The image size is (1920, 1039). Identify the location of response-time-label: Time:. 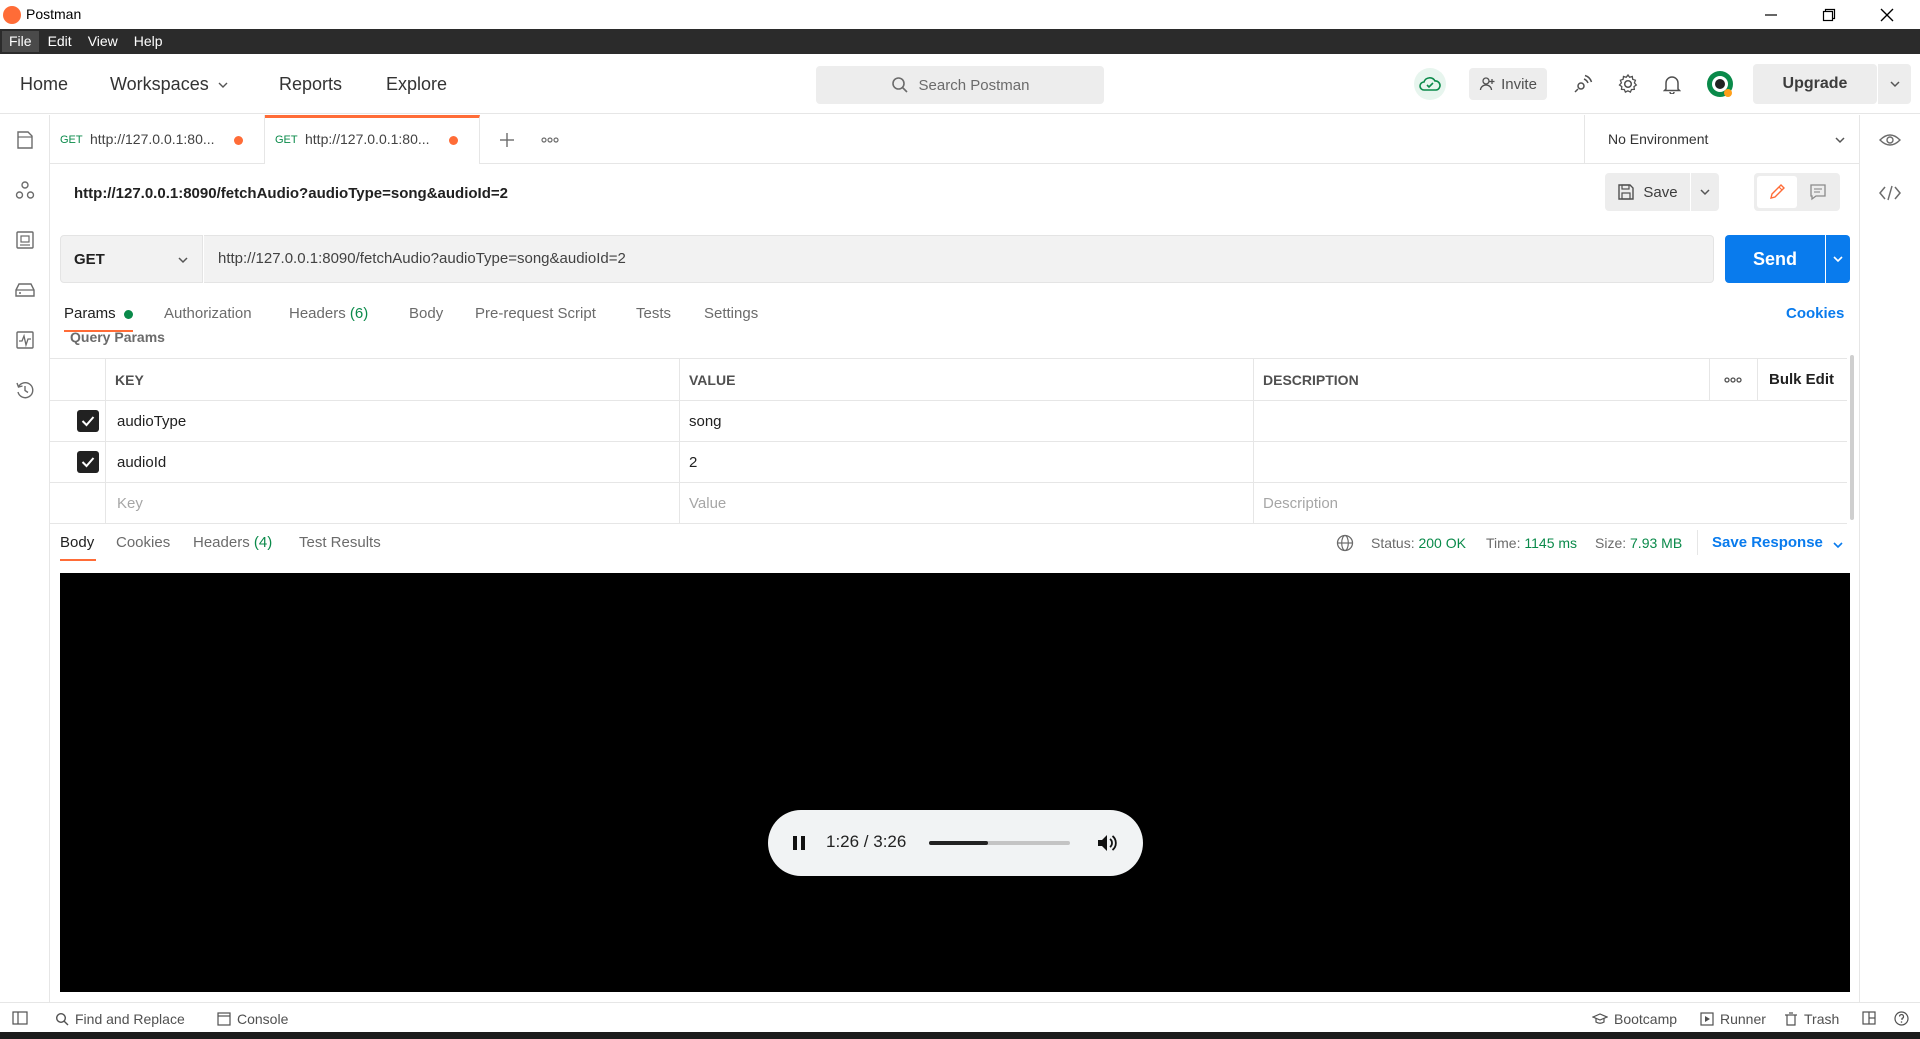
(1503, 543).